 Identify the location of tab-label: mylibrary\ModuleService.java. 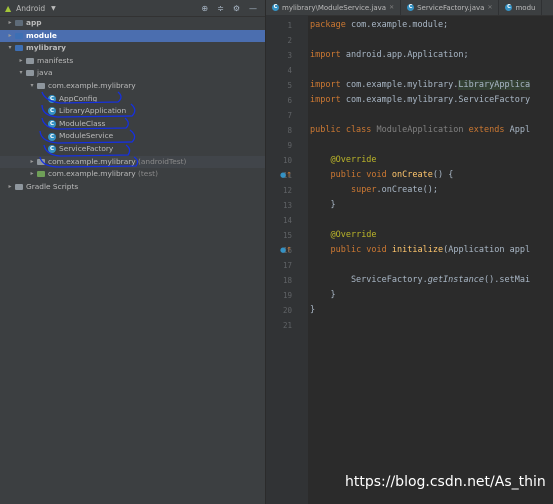
(334, 7).